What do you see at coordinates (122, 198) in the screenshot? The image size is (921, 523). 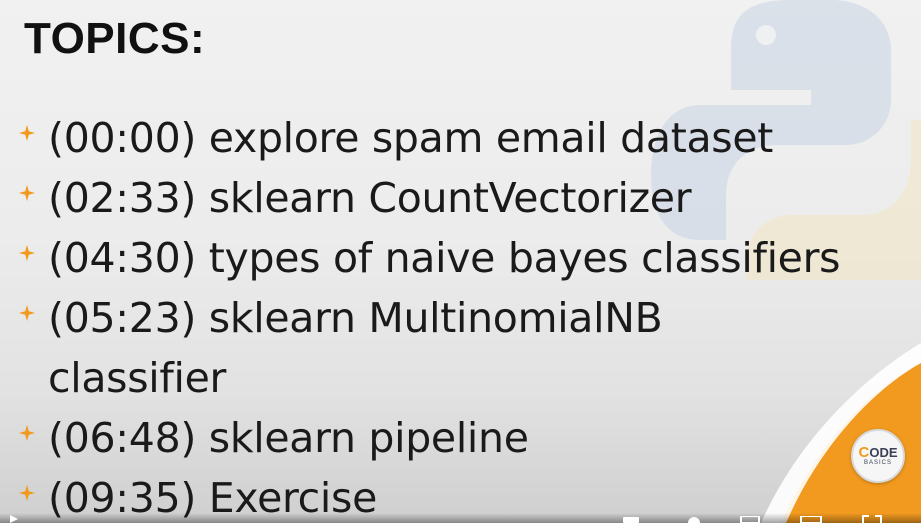 I see `topic-timestamp: (02:33)` at bounding box center [122, 198].